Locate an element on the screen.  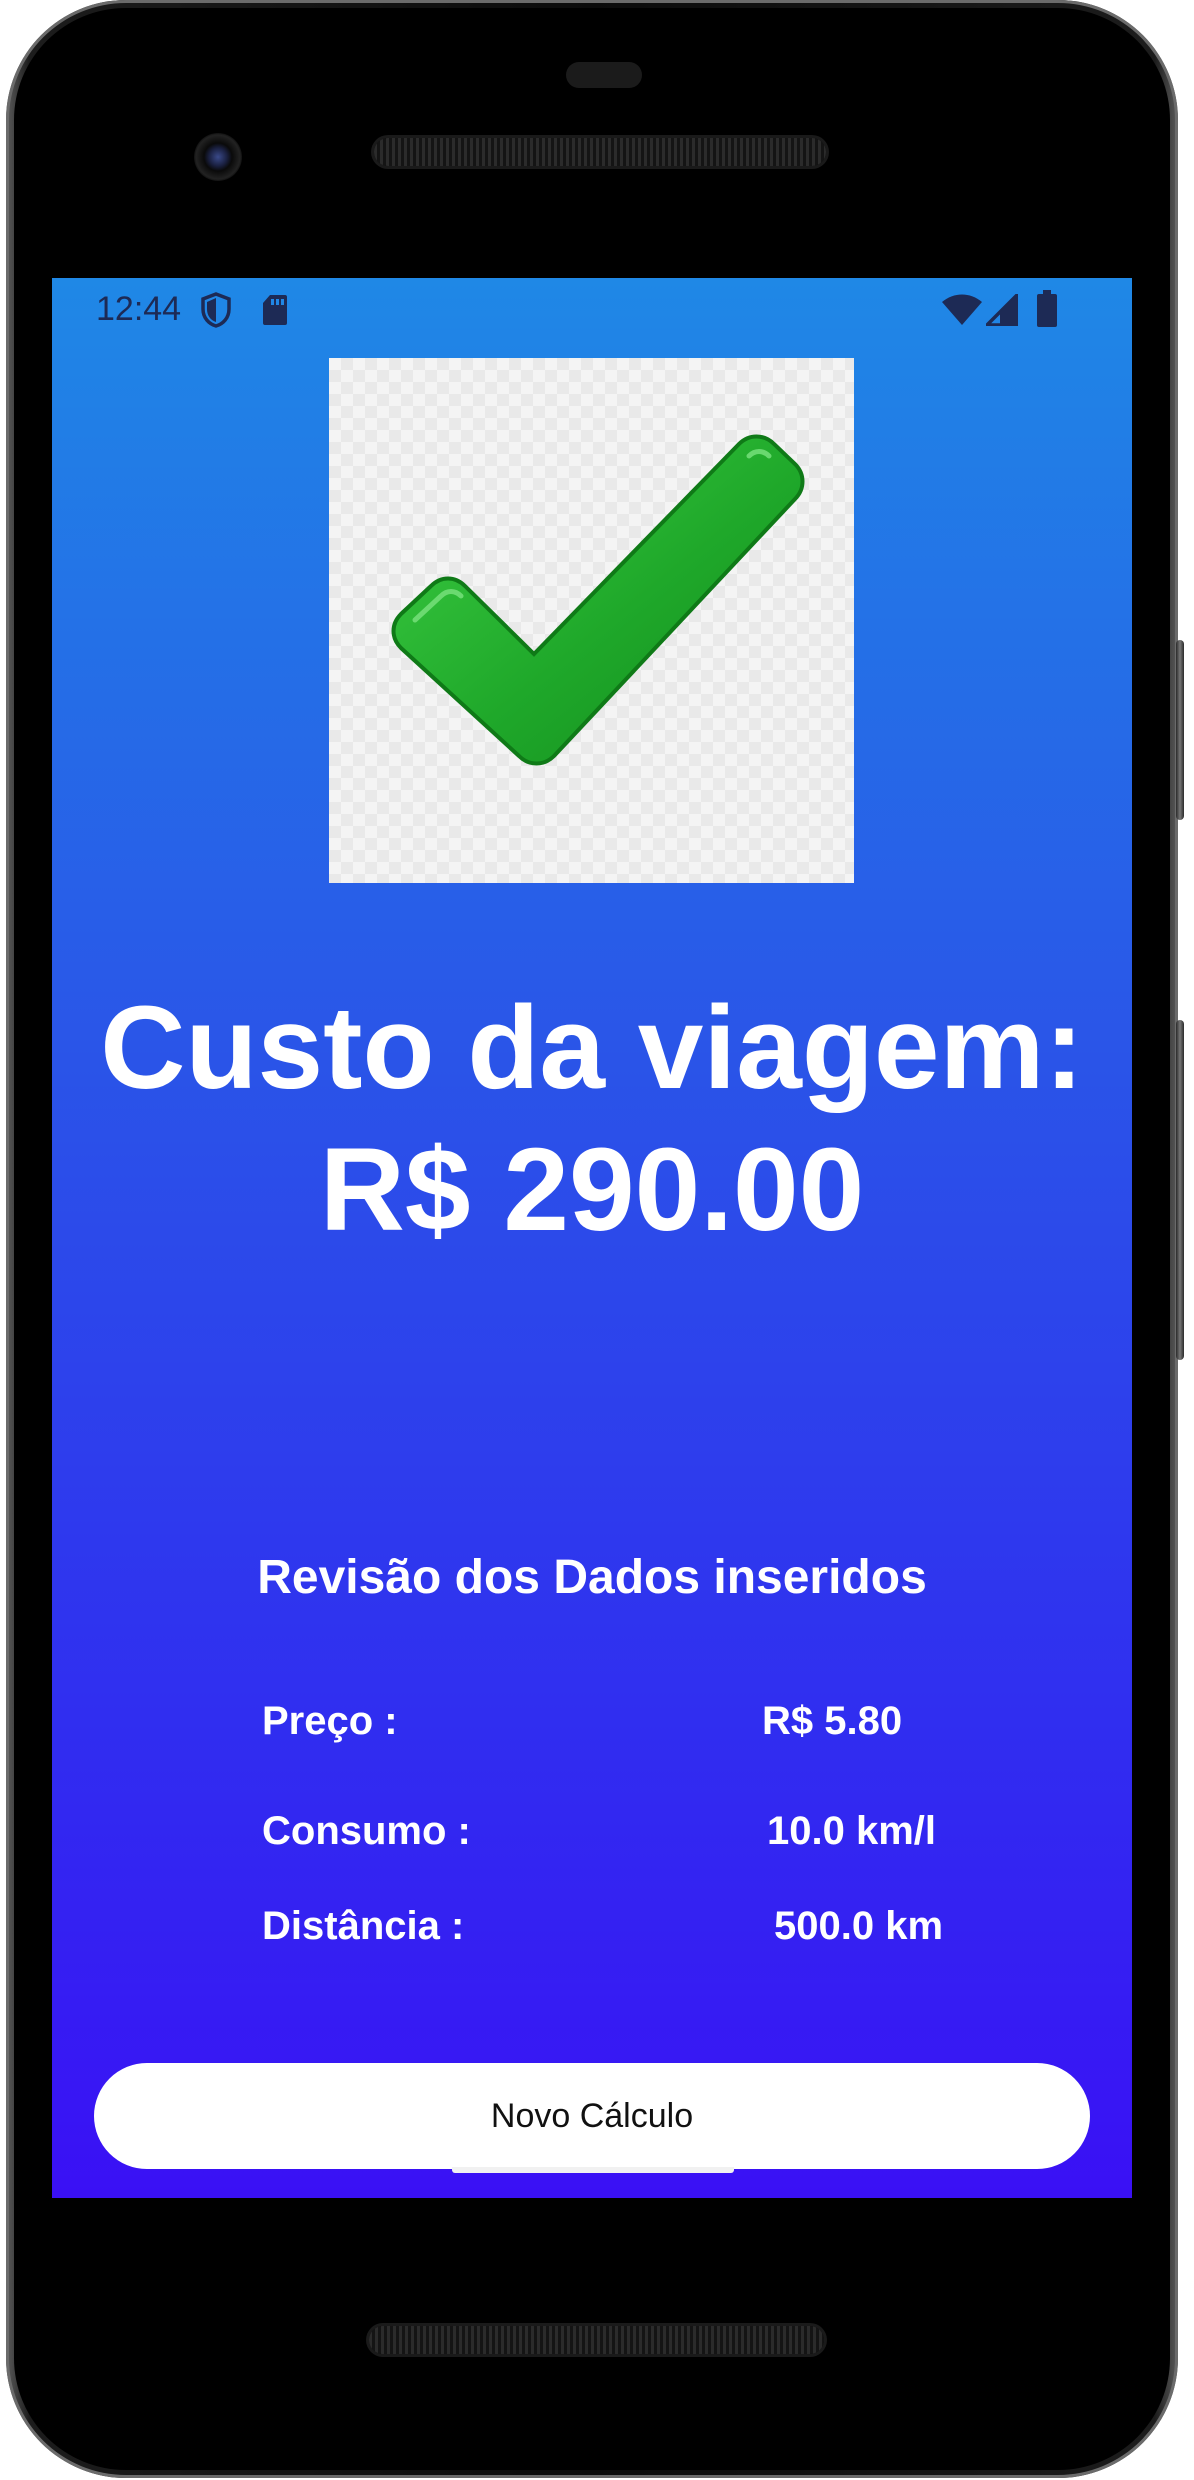
cell-signal-icon is located at coordinates (1000, 310).